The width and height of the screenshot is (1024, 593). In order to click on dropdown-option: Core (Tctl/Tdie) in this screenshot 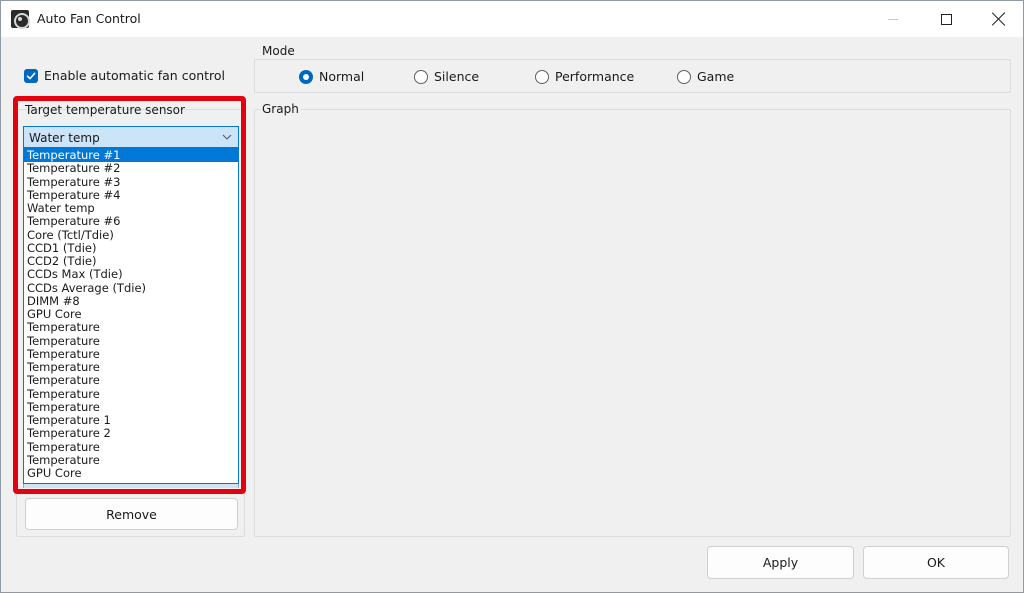, I will do `click(131, 235)`.